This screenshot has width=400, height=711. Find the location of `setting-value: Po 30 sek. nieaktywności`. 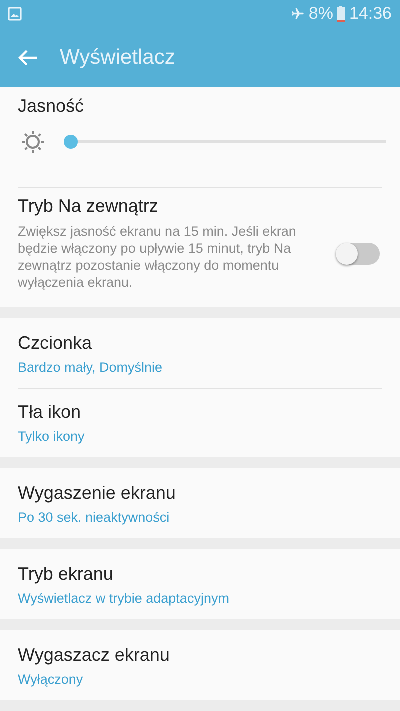

setting-value: Po 30 sek. nieaktywności is located at coordinates (94, 517).